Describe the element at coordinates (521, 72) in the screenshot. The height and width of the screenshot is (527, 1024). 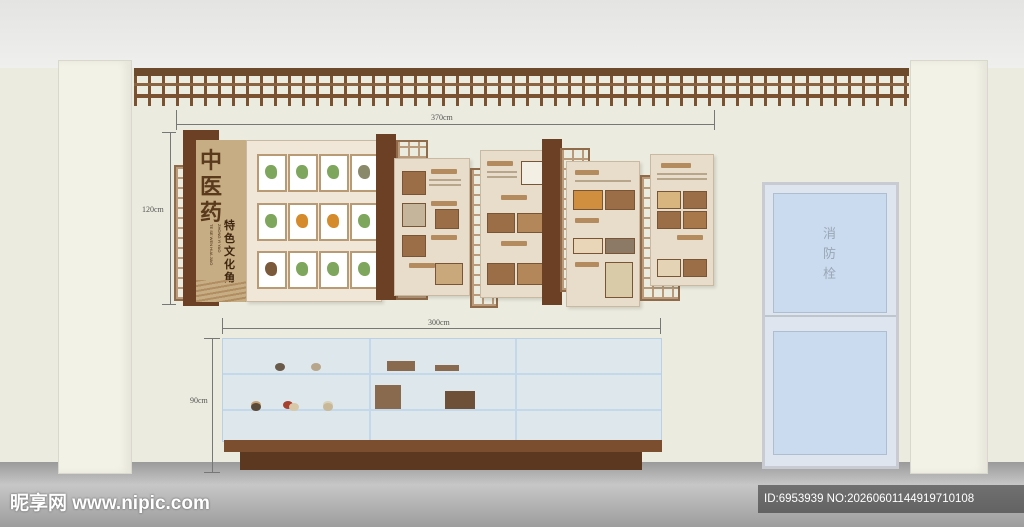
I see `lattice-top-rail` at that location.